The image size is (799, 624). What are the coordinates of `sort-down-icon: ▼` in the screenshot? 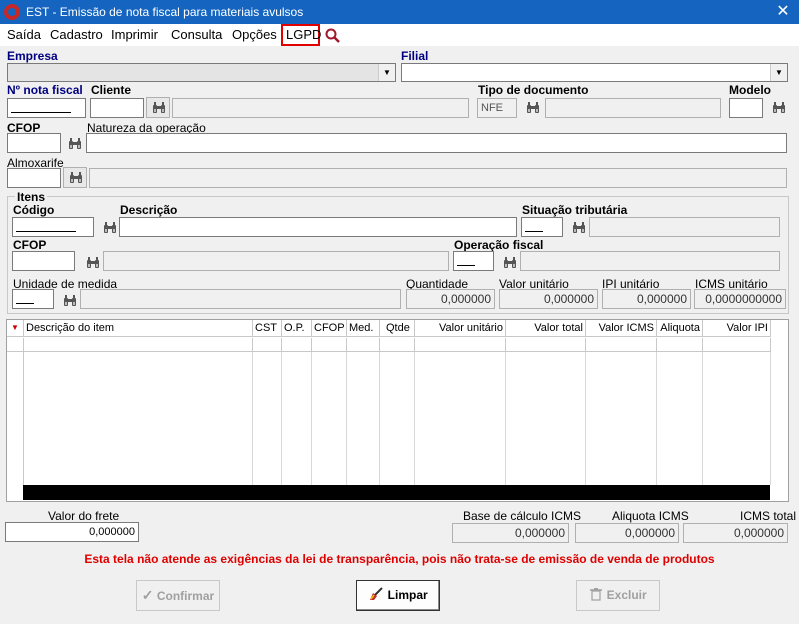 It's located at (15, 328).